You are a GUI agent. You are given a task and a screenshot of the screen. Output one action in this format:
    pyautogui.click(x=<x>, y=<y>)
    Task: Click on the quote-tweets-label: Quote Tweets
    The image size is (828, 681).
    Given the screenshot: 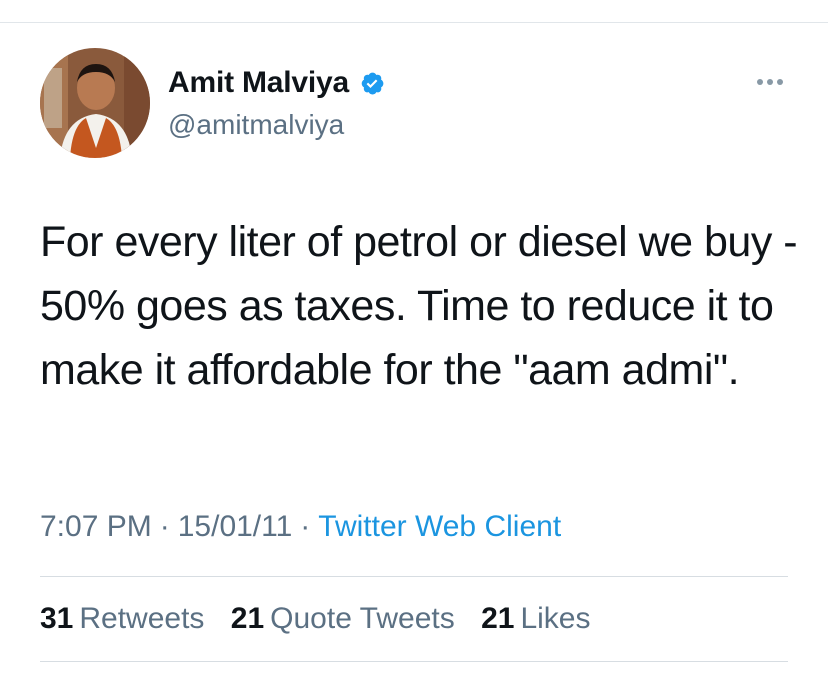 What is the action you would take?
    pyautogui.click(x=362, y=618)
    